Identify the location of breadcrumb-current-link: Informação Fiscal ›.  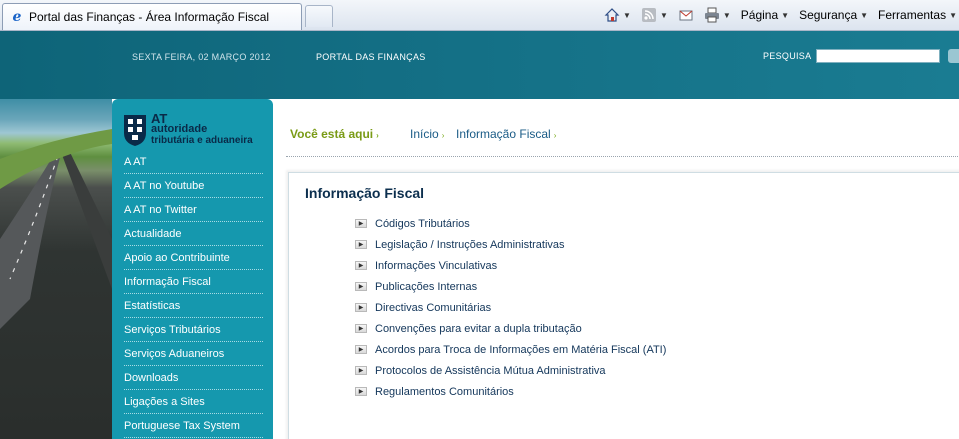
(506, 134).